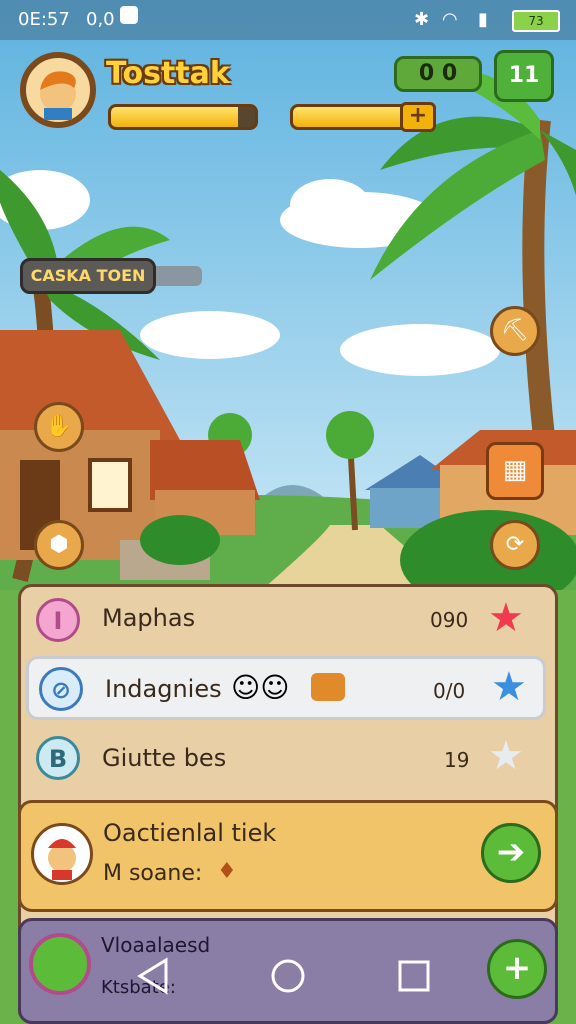 This screenshot has height=1024, width=576. Describe the element at coordinates (88, 276) in the screenshot. I see `location-tag: CASKA TOEN` at that location.